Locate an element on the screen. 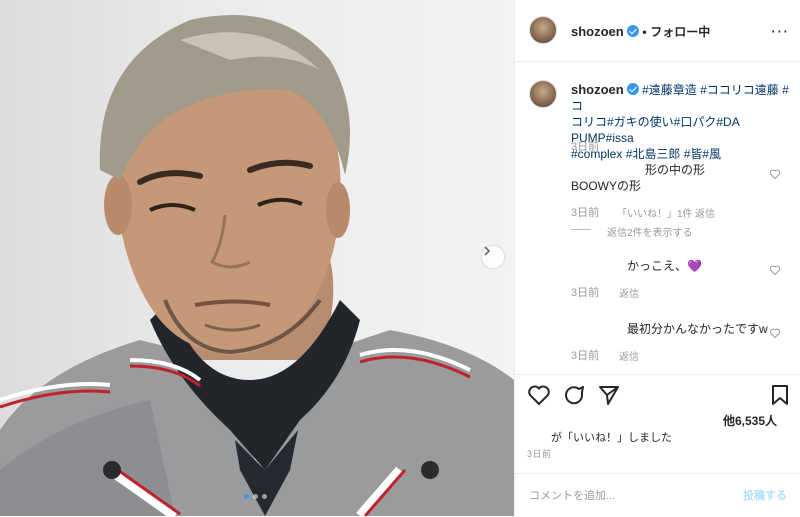  post-comment-button: 投稿する is located at coordinates (765, 495).